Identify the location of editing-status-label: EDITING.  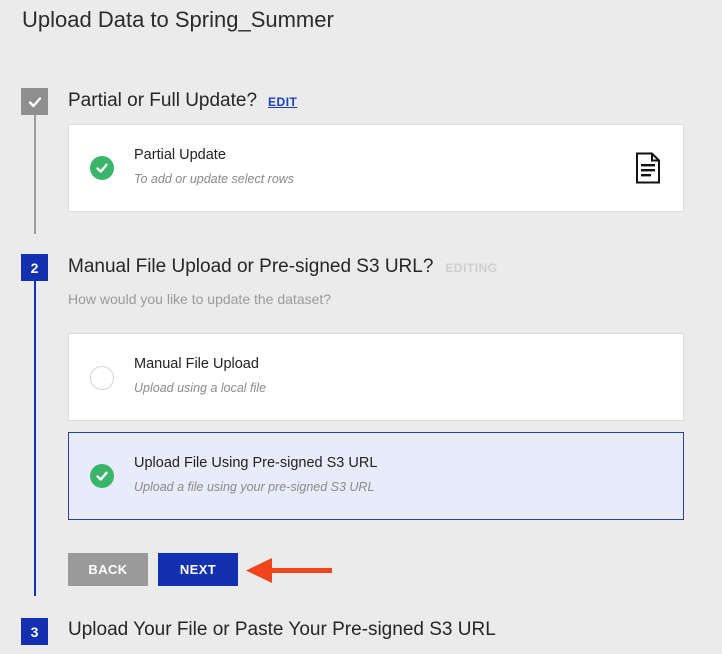
(471, 268).